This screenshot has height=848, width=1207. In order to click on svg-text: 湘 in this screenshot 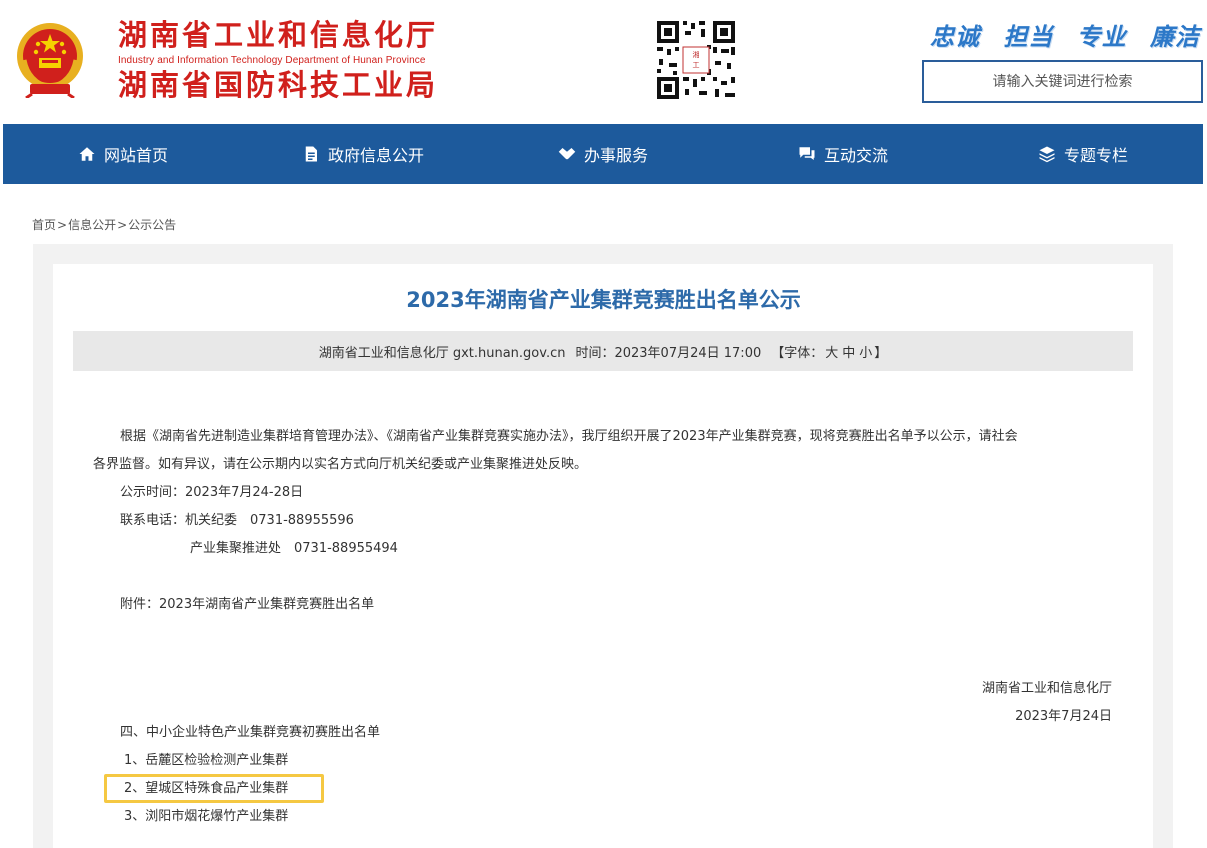, I will do `click(696, 54)`.